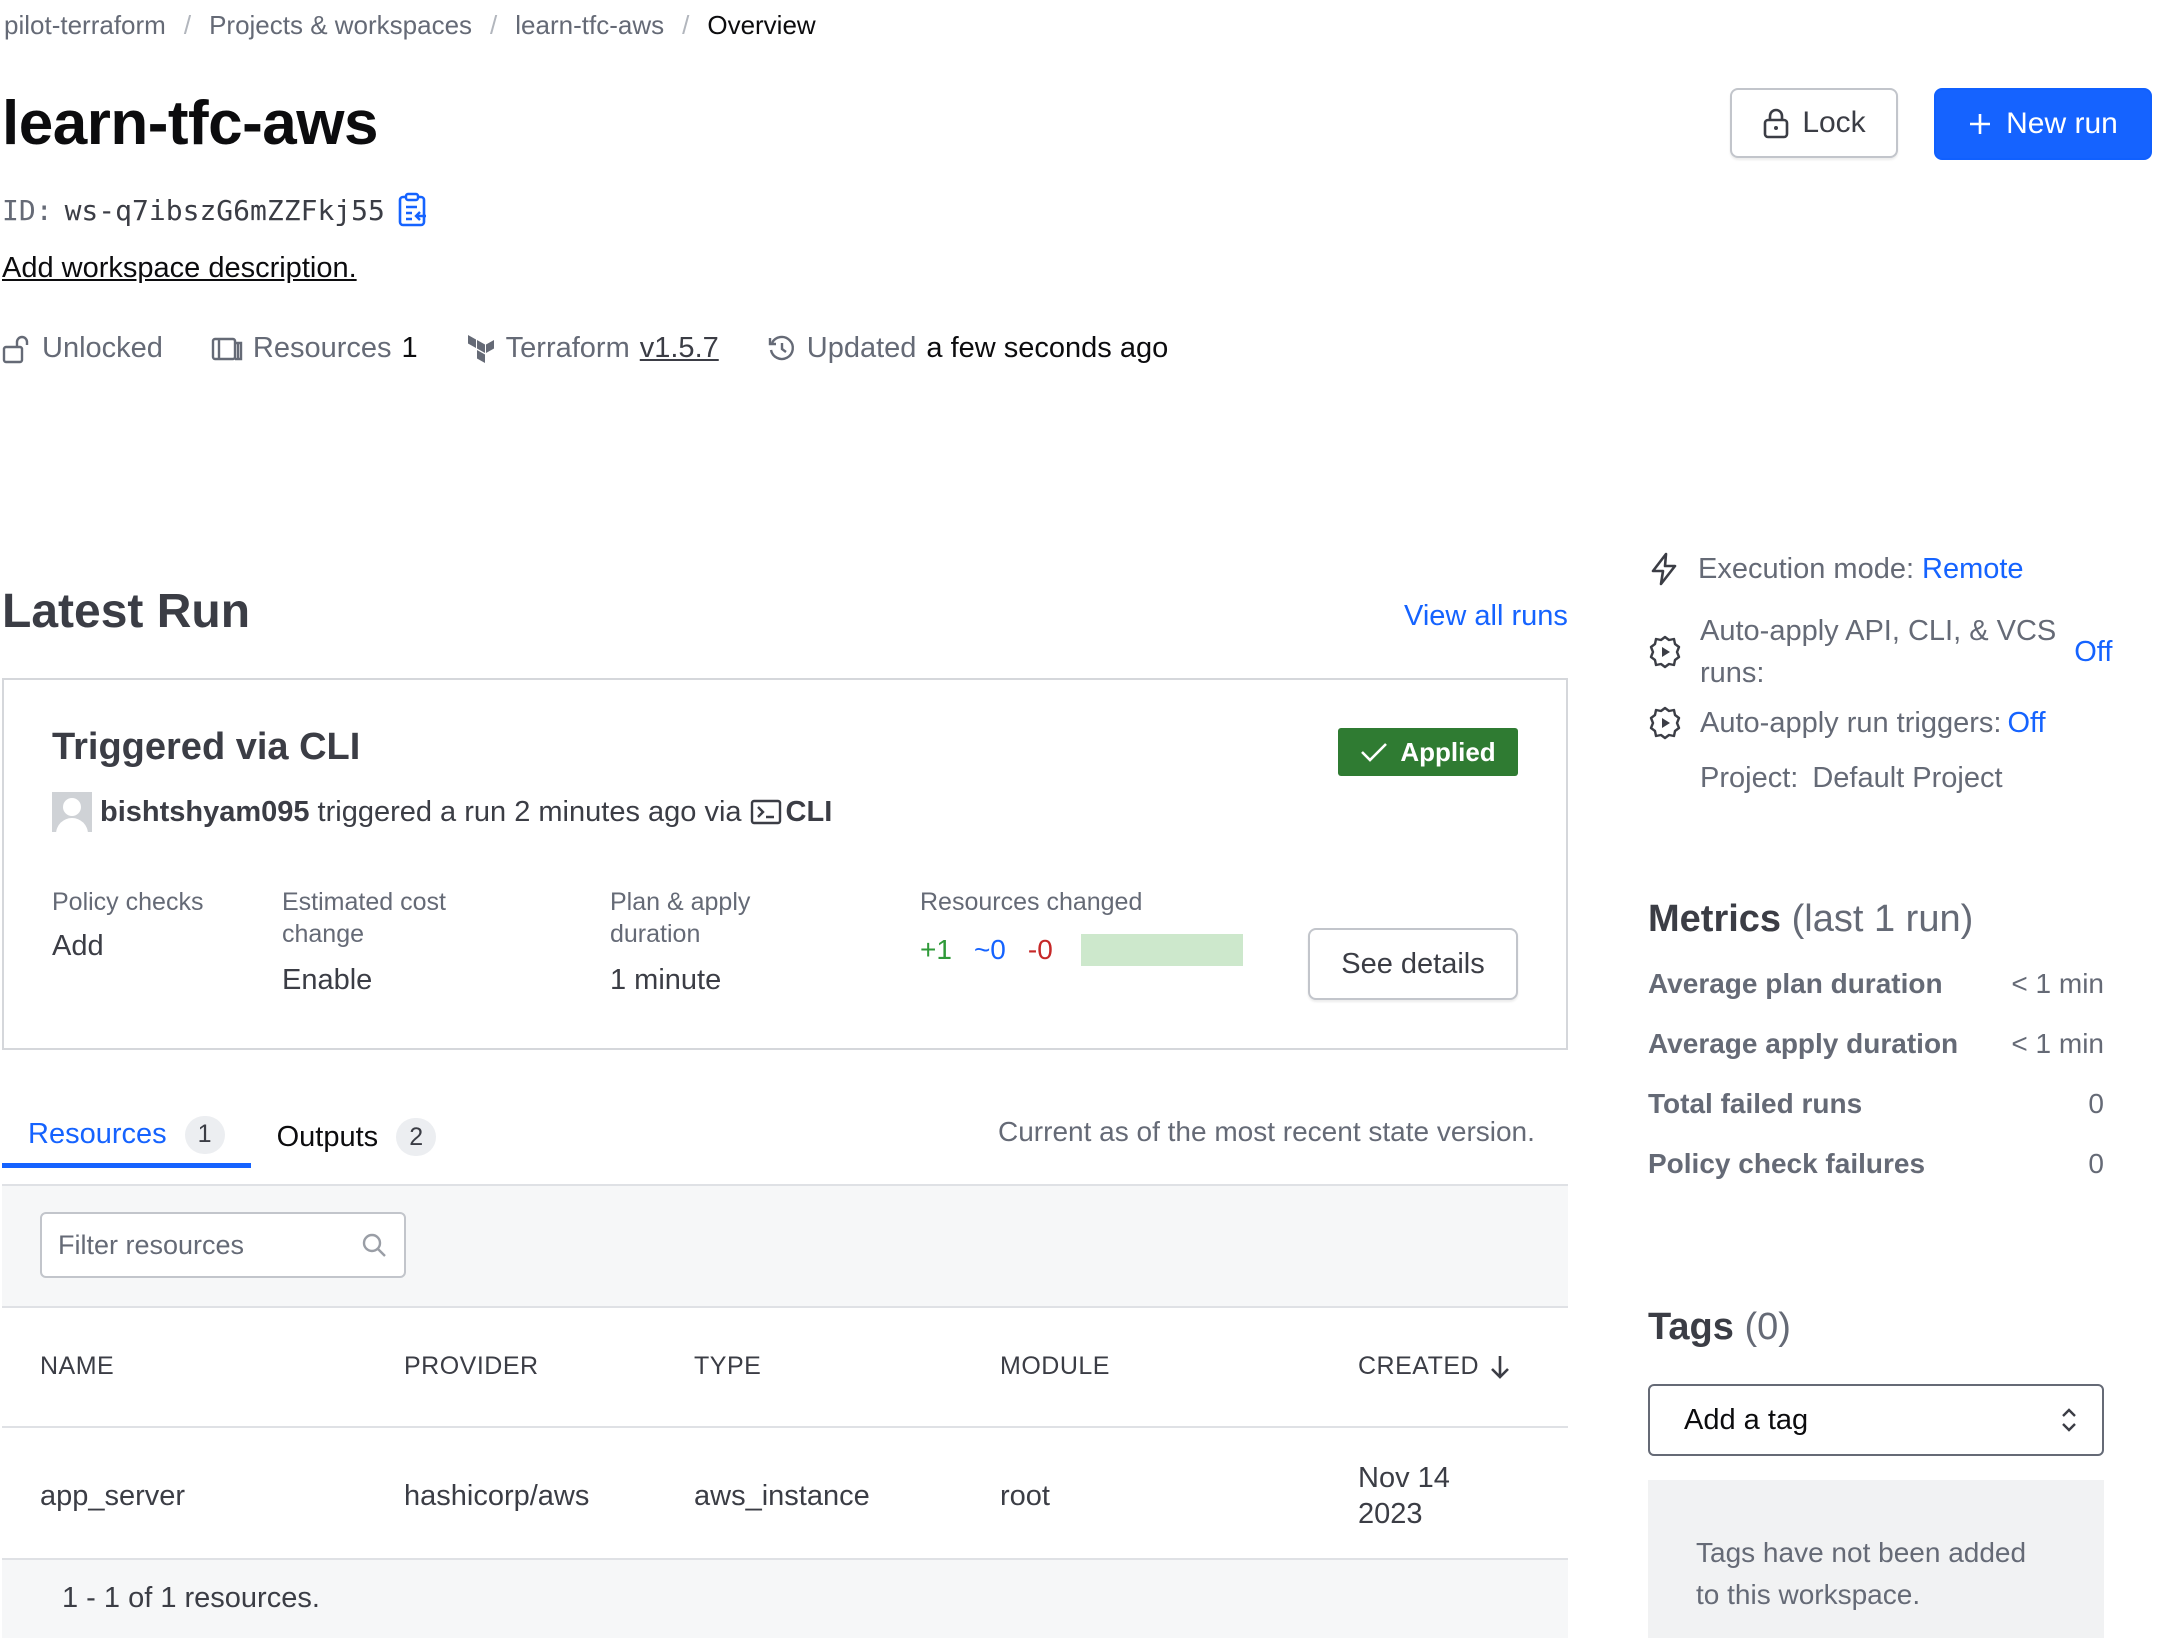 The height and width of the screenshot is (1638, 2172). Describe the element at coordinates (1808, 1594) in the screenshot. I see `tags-empty-line-2: to this workspace.` at that location.